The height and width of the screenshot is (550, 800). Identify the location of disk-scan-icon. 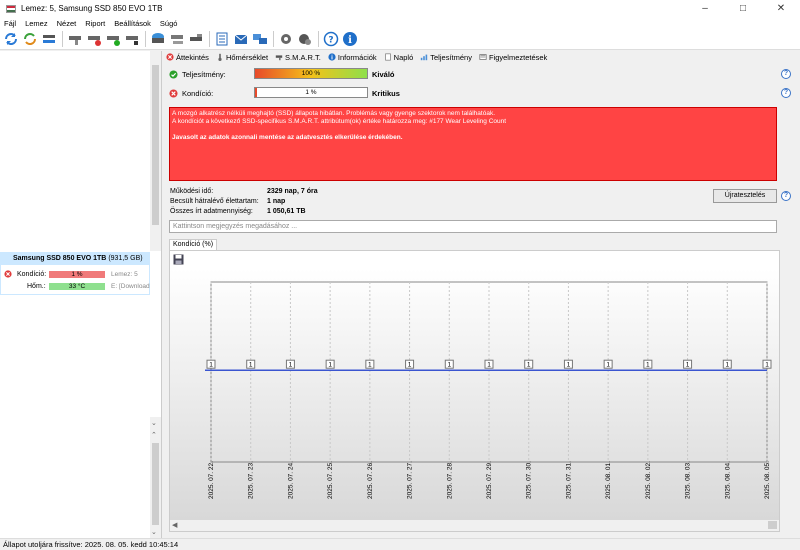
(177, 39).